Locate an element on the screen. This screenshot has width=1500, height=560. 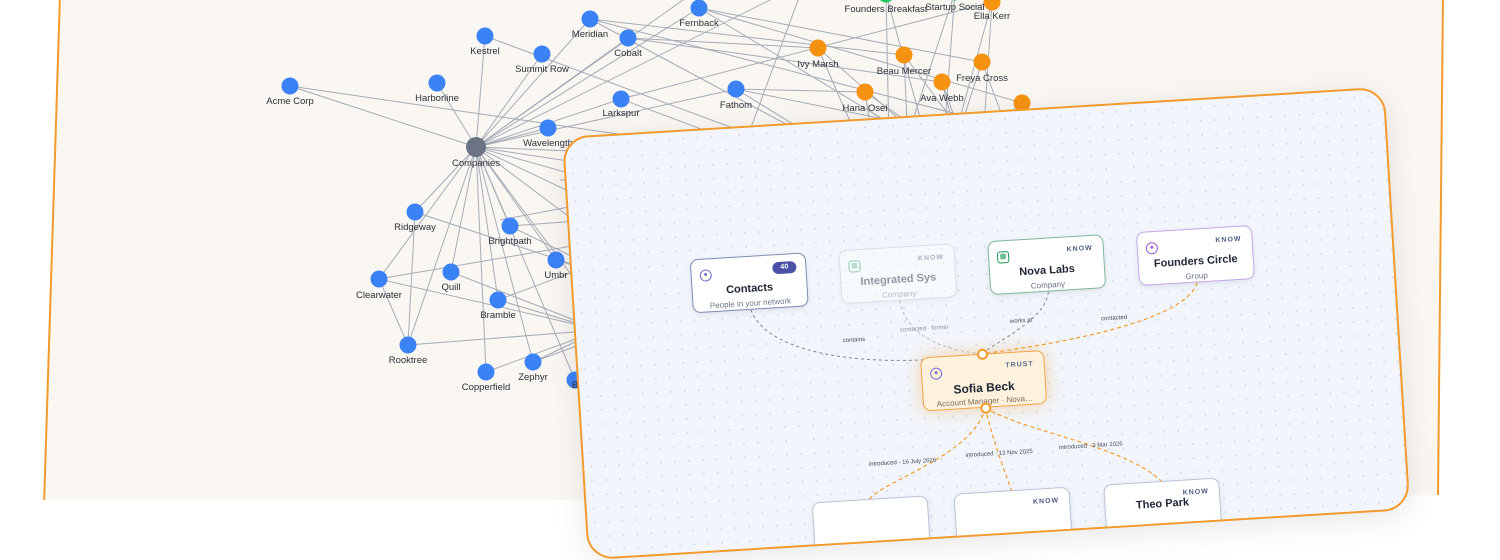
edge-label-intro-3: introduced · 3 Mar 2026 is located at coordinates (1091, 446).